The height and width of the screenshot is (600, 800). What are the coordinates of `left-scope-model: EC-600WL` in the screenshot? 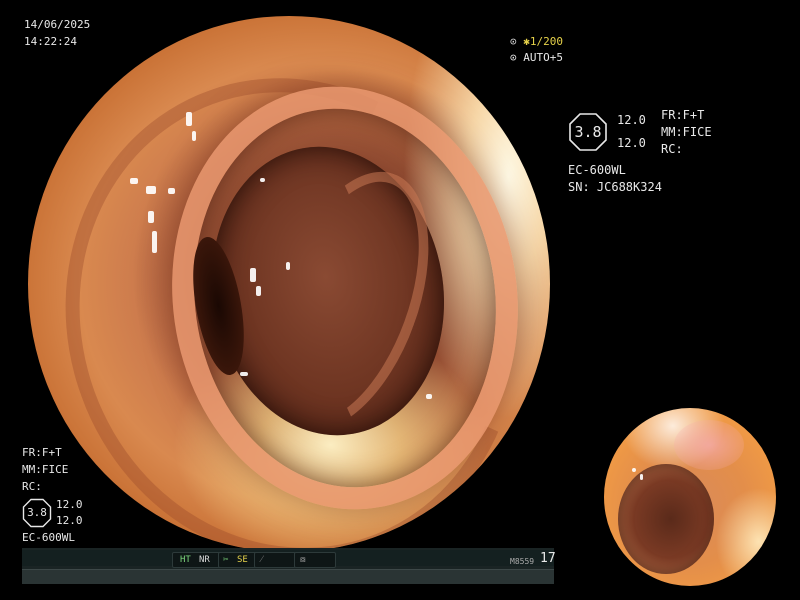 It's located at (48, 537).